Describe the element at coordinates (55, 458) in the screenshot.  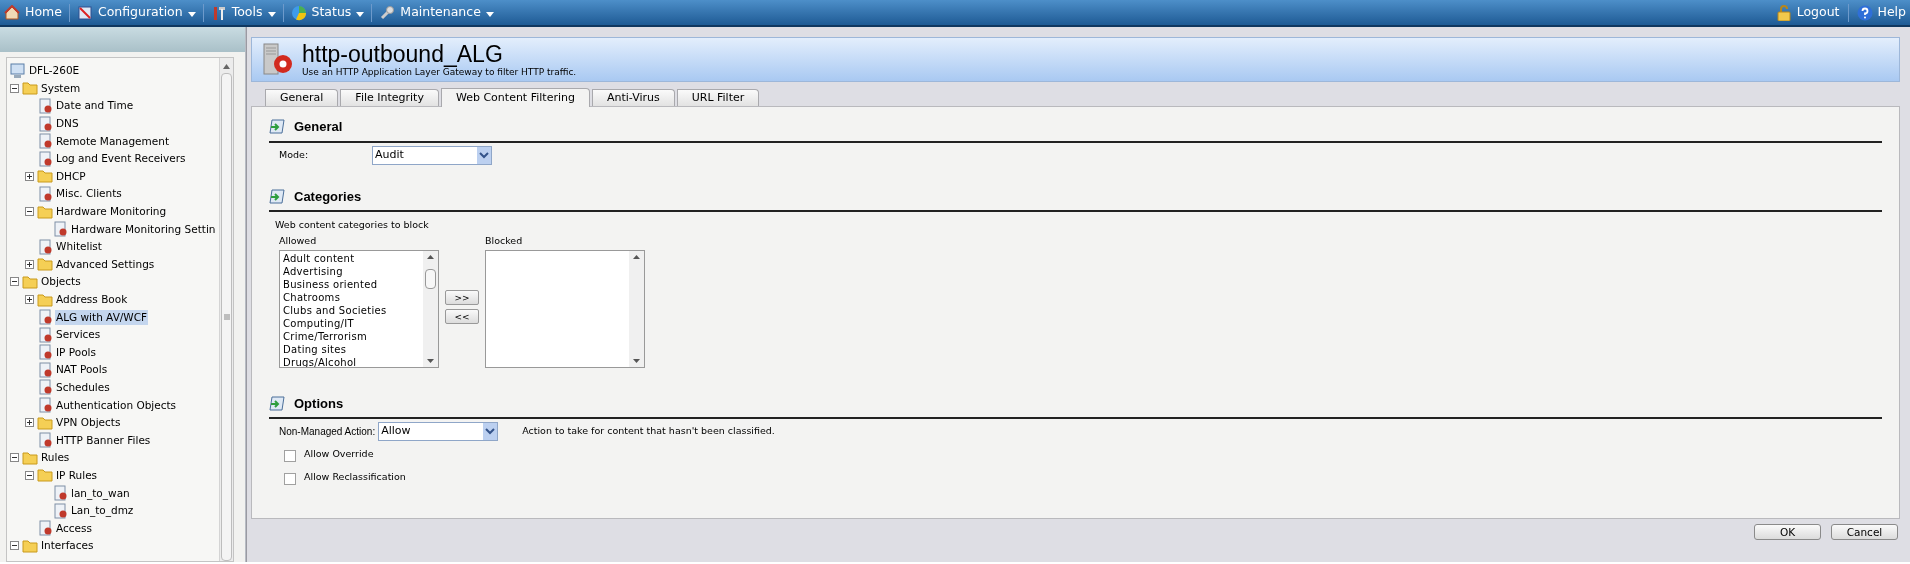
I see `tree-item: Rules` at that location.